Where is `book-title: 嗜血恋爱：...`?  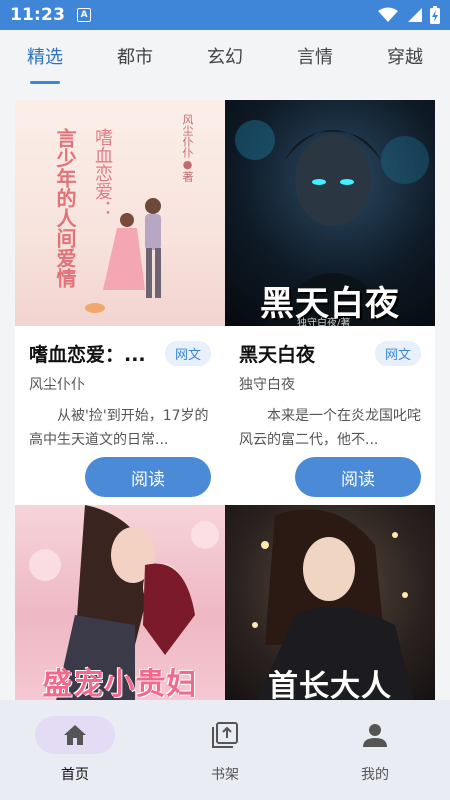 book-title: 嗜血恋爱：... is located at coordinates (94, 353).